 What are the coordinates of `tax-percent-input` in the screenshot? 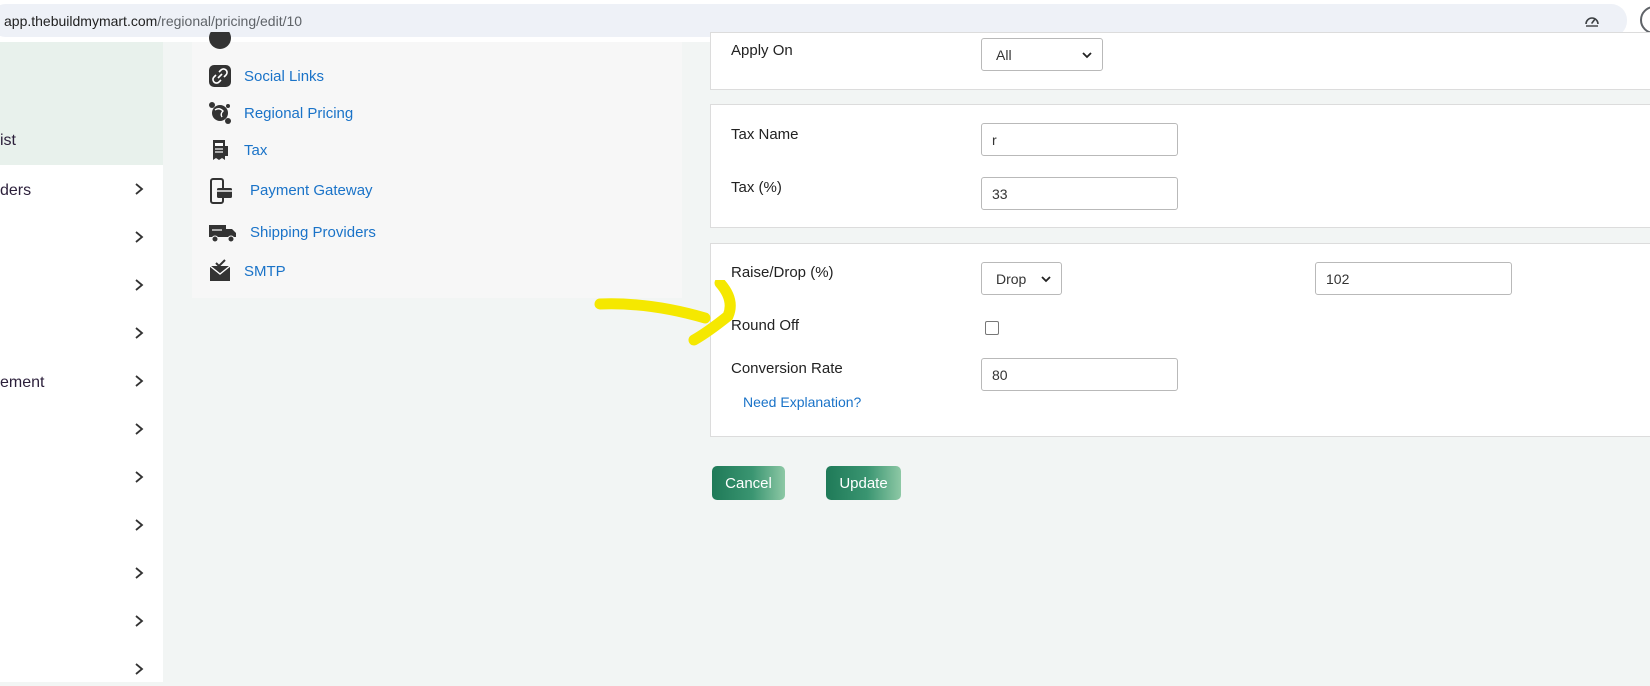 It's located at (1079, 193).